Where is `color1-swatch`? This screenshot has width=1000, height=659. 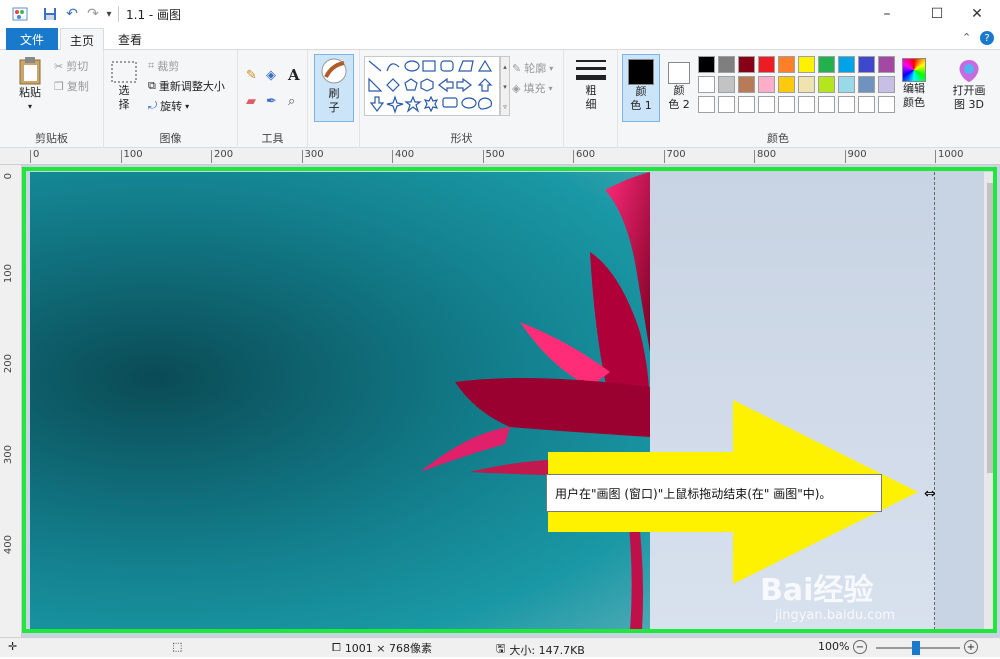 color1-swatch is located at coordinates (641, 72).